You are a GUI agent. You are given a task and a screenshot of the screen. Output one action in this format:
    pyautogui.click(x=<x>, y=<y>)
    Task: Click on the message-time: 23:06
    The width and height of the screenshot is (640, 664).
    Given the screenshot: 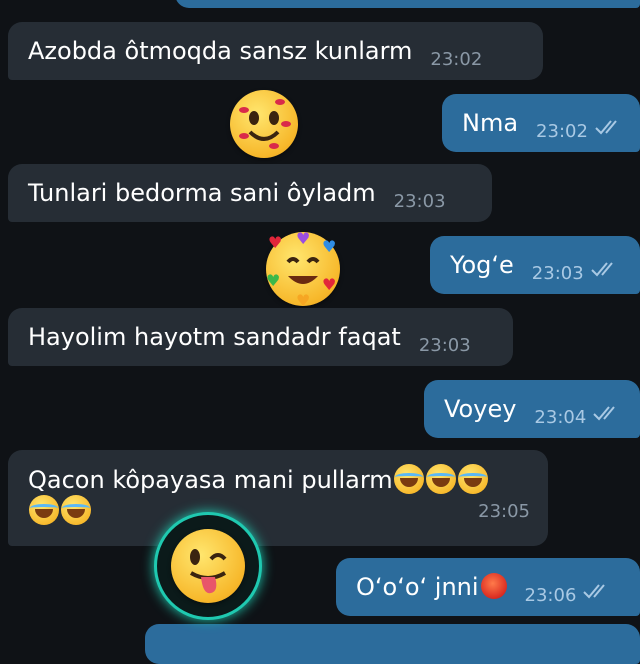 What is the action you would take?
    pyautogui.click(x=550, y=595)
    